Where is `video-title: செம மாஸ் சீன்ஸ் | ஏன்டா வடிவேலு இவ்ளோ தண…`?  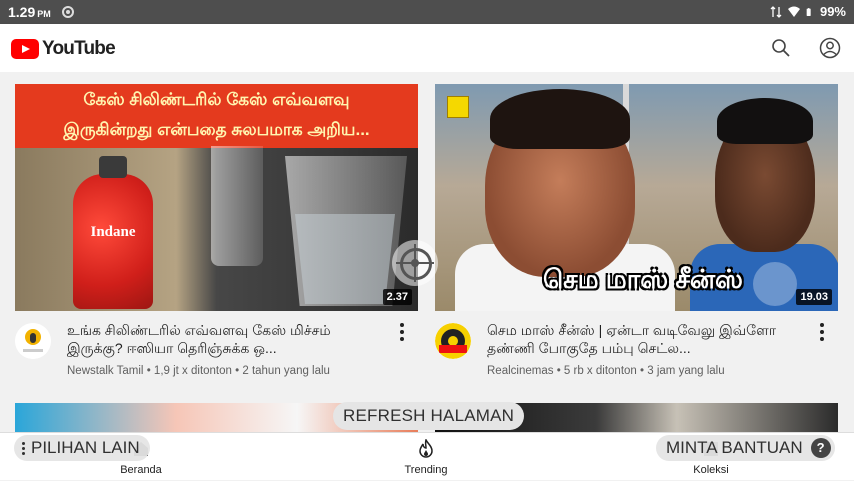 video-title: செம மாஸ் சீன்ஸ் | ஏன்டா வடிவேலு இவ்ளோ தண… is located at coordinates (647, 339).